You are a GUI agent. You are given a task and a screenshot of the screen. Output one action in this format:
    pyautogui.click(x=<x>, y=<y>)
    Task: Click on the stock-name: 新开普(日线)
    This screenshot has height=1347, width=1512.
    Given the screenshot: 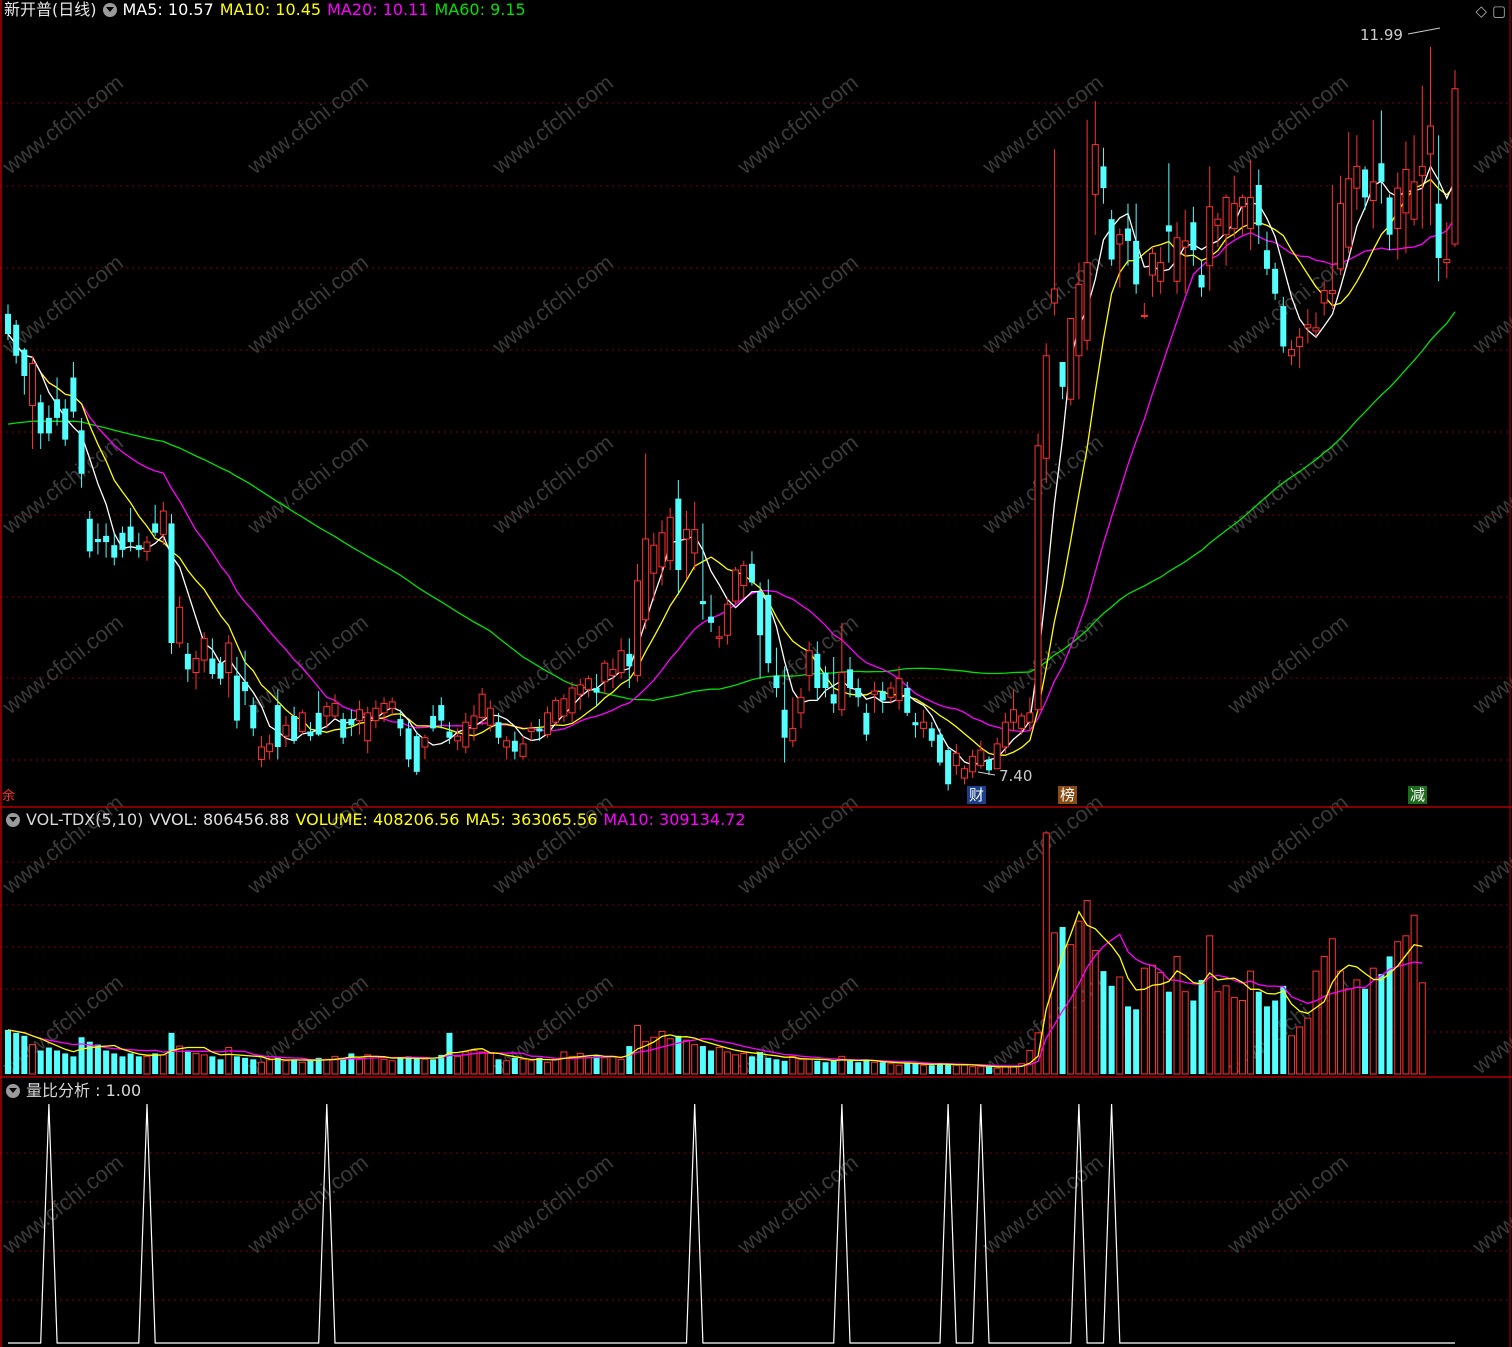 What is the action you would take?
    pyautogui.click(x=50, y=9)
    